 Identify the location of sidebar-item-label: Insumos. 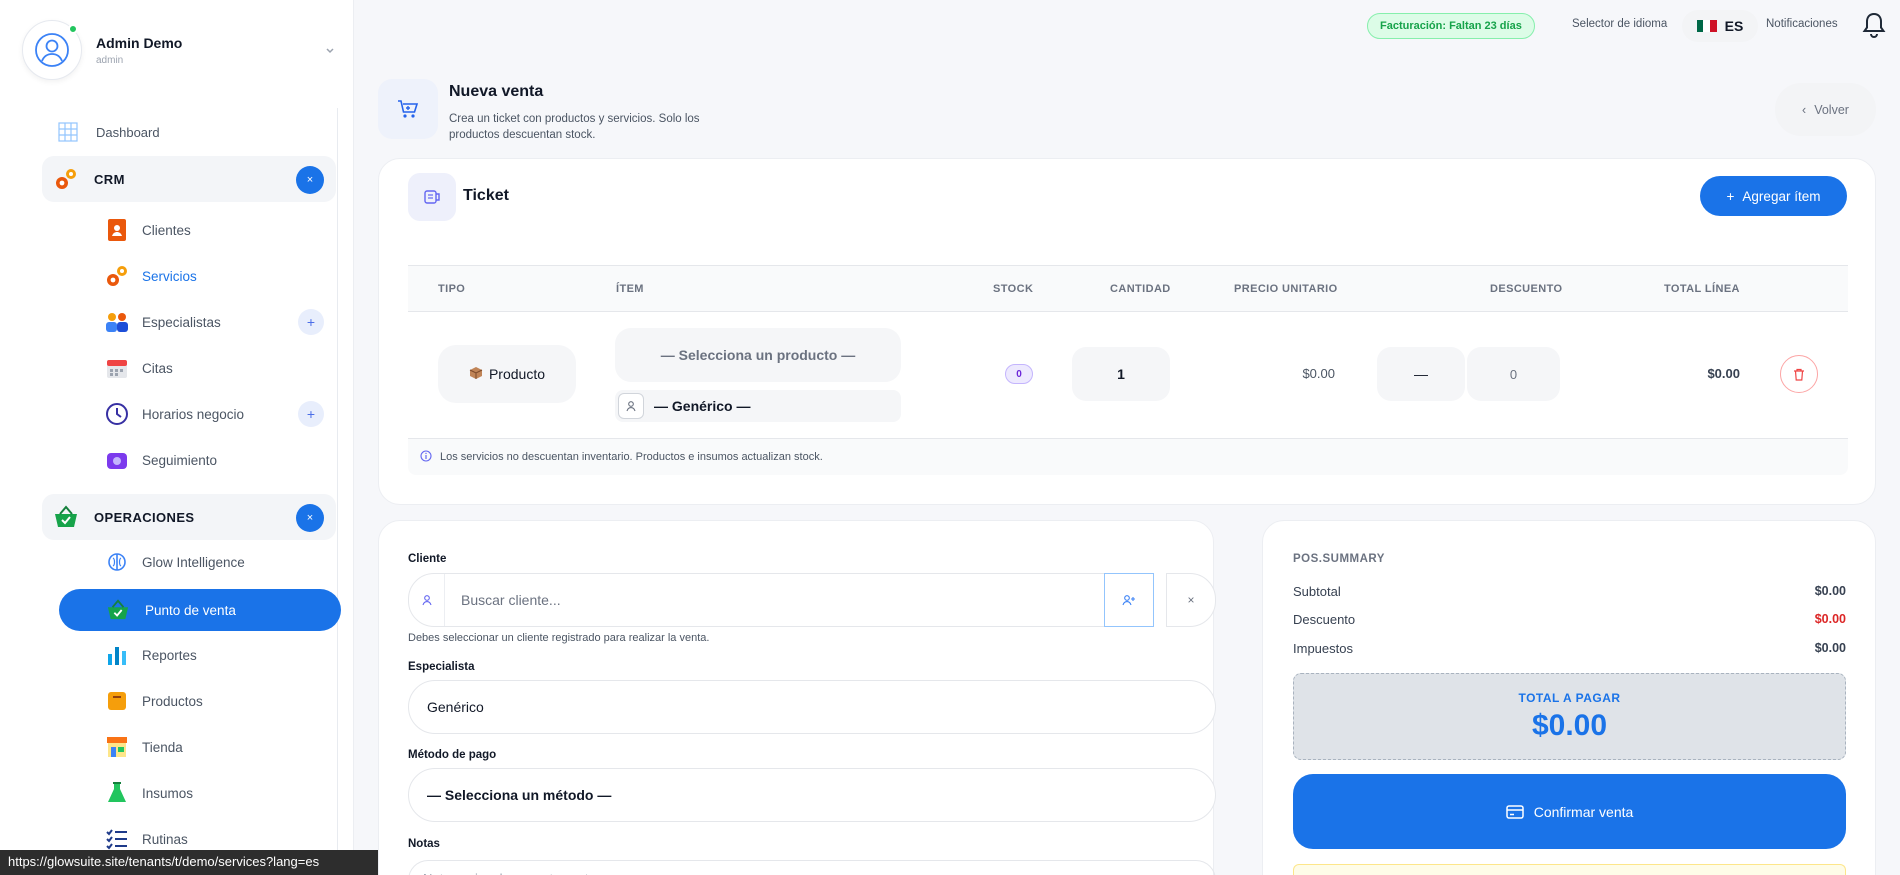
(168, 793).